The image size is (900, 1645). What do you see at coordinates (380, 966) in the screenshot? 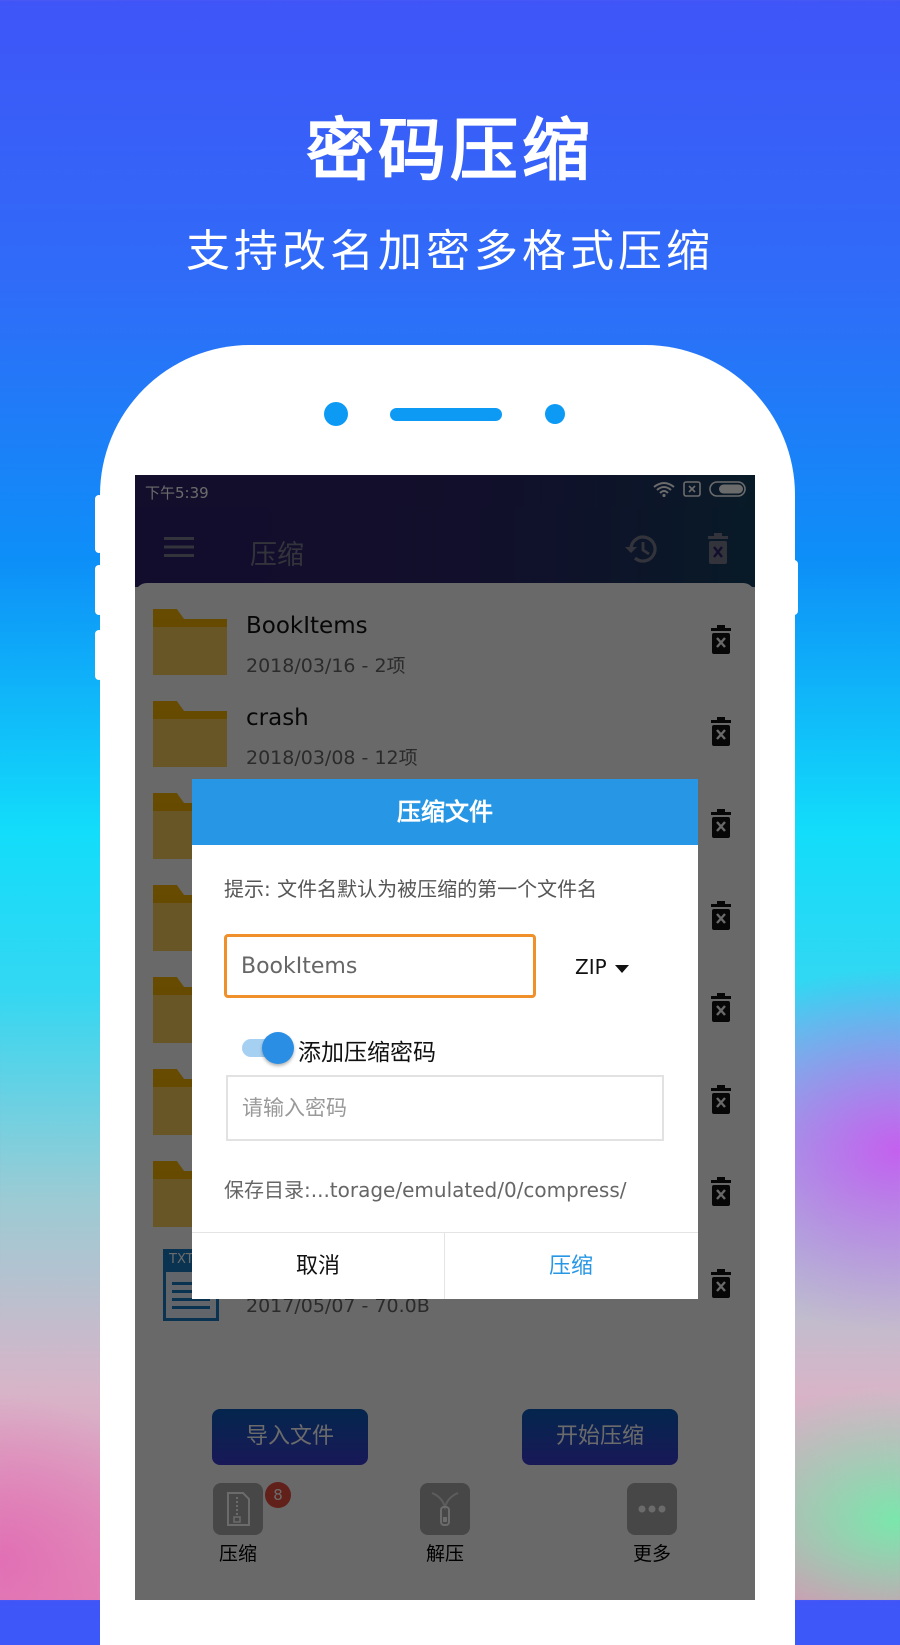
I see `filename-input` at bounding box center [380, 966].